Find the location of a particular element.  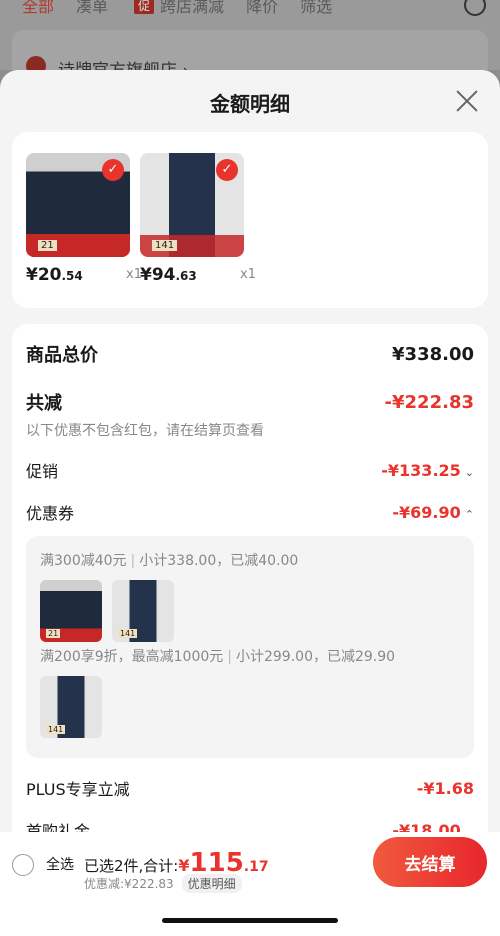

coupon-rule: 满300减40元 | 小计338.00，已减40.00 is located at coordinates (169, 560).